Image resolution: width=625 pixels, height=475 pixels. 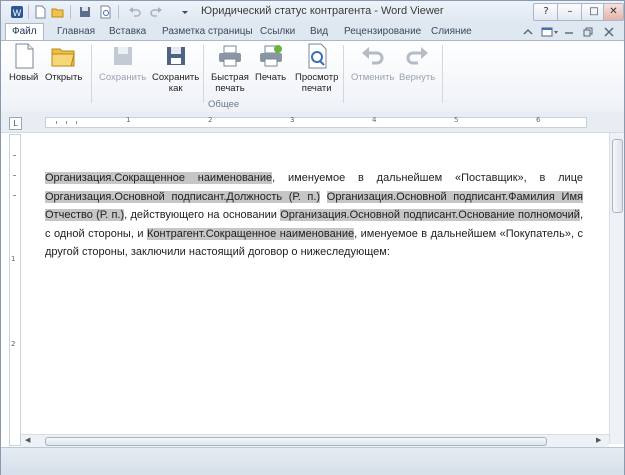 What do you see at coordinates (230, 56) in the screenshot?
I see `printer-icon` at bounding box center [230, 56].